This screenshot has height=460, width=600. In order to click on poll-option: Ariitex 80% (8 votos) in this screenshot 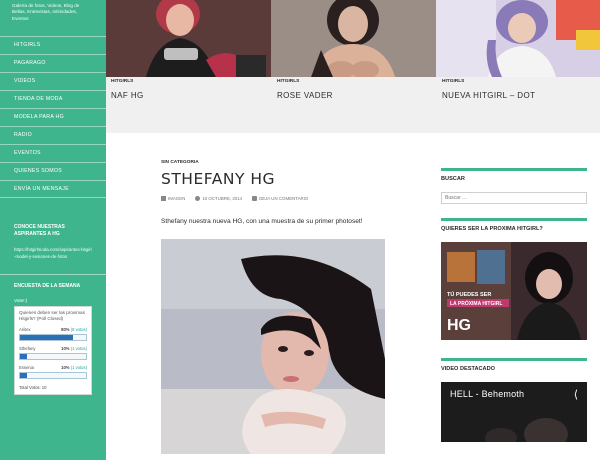, I will do `click(53, 334)`.